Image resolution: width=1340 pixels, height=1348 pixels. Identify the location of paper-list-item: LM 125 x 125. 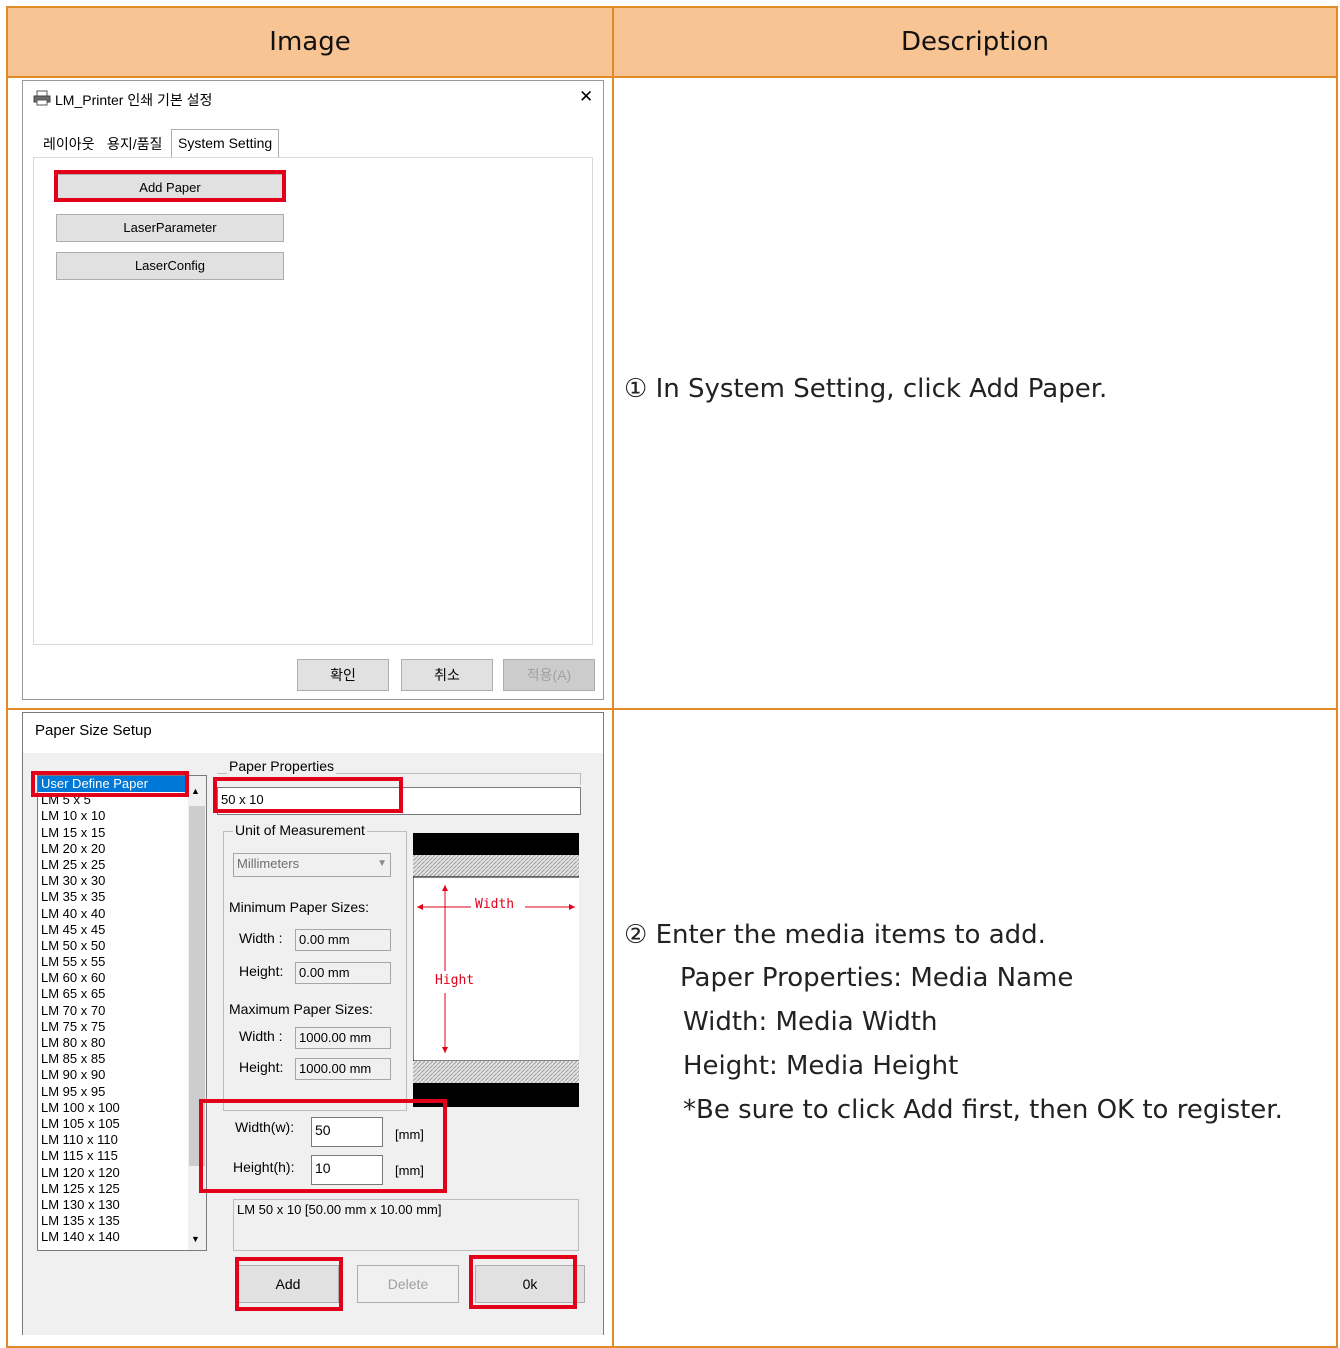
(122, 1189).